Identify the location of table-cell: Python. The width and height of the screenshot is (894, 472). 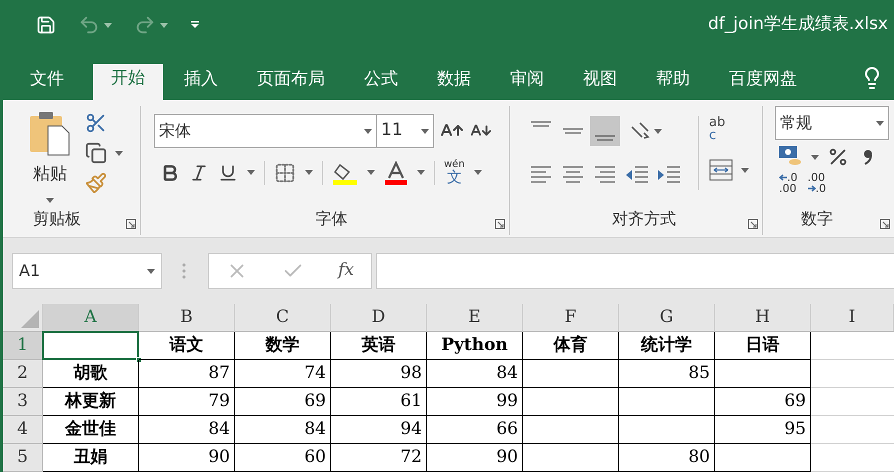
(475, 346).